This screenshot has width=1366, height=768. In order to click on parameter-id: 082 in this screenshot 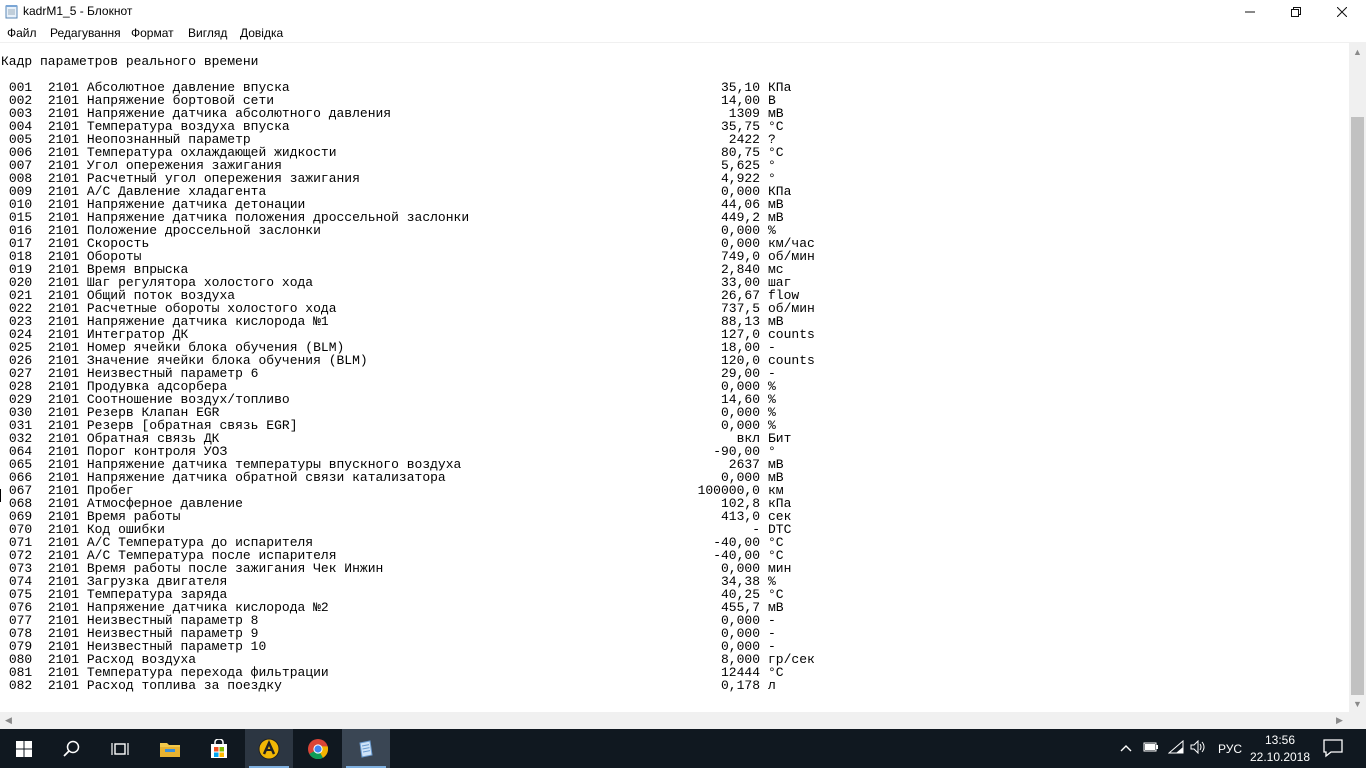, I will do `click(20, 685)`.